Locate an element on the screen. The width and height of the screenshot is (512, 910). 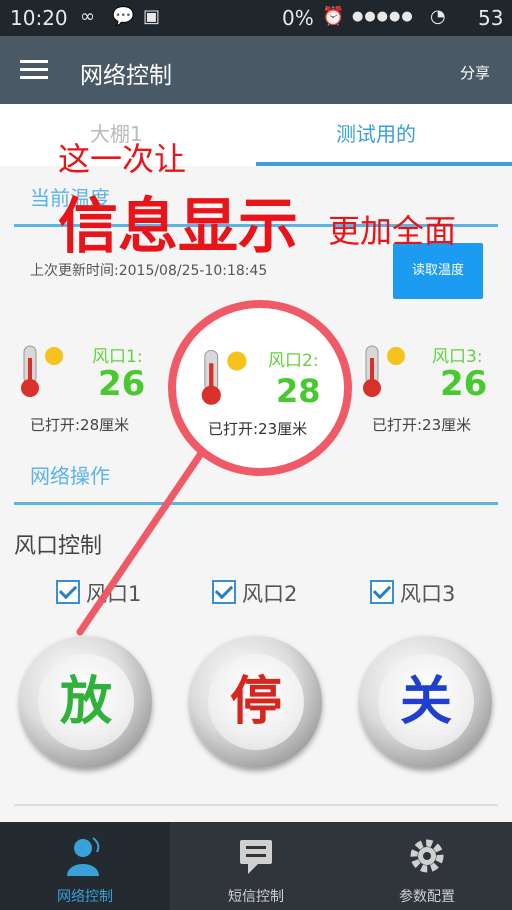
nav-sms-control: 短信控制 is located at coordinates (256, 866).